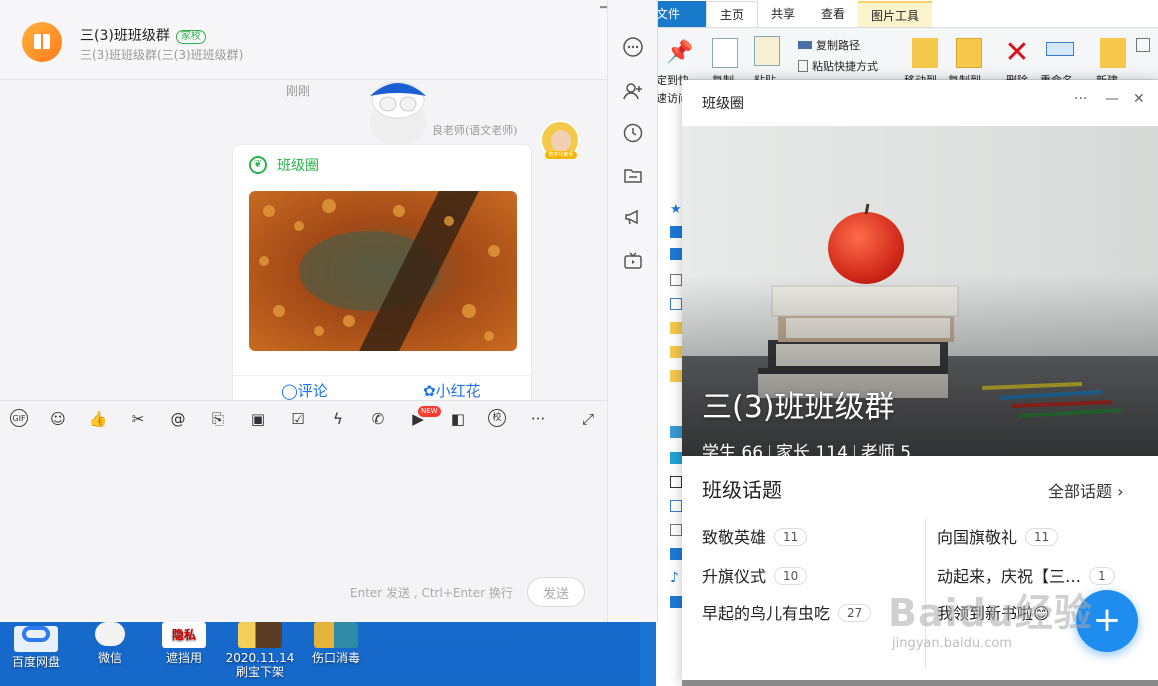 This screenshot has height=686, width=1158. Describe the element at coordinates (723, 104) in the screenshot. I see `window-title: 班级圈` at that location.